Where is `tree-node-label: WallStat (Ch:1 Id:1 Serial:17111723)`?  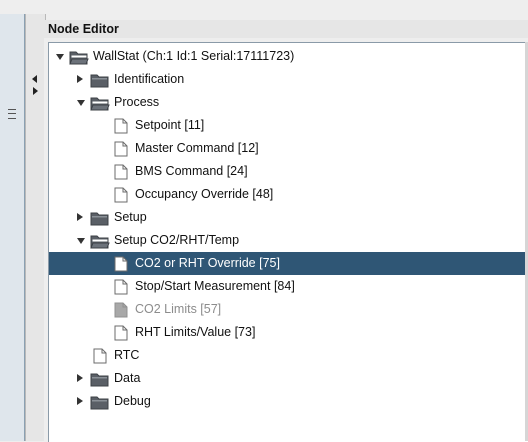
tree-node-label: WallStat (Ch:1 Id:1 Serial:17111723) is located at coordinates (194, 56).